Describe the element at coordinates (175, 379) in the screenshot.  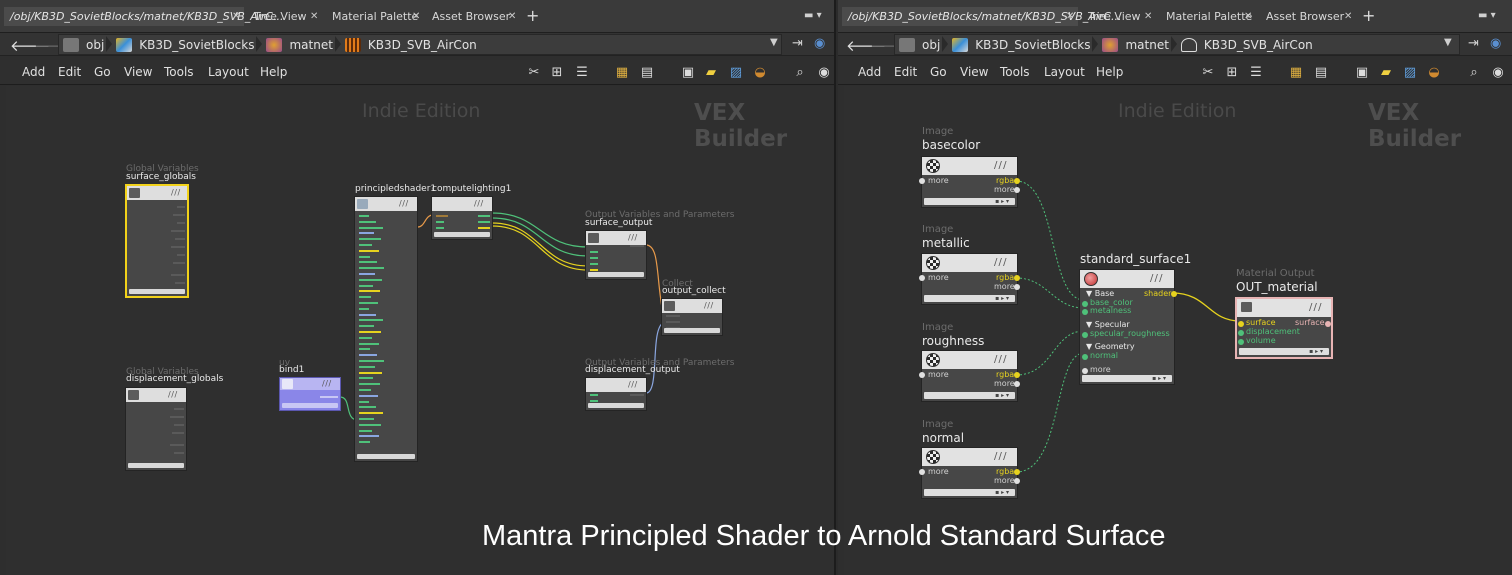
I see `node-name: displacement_globals` at that location.